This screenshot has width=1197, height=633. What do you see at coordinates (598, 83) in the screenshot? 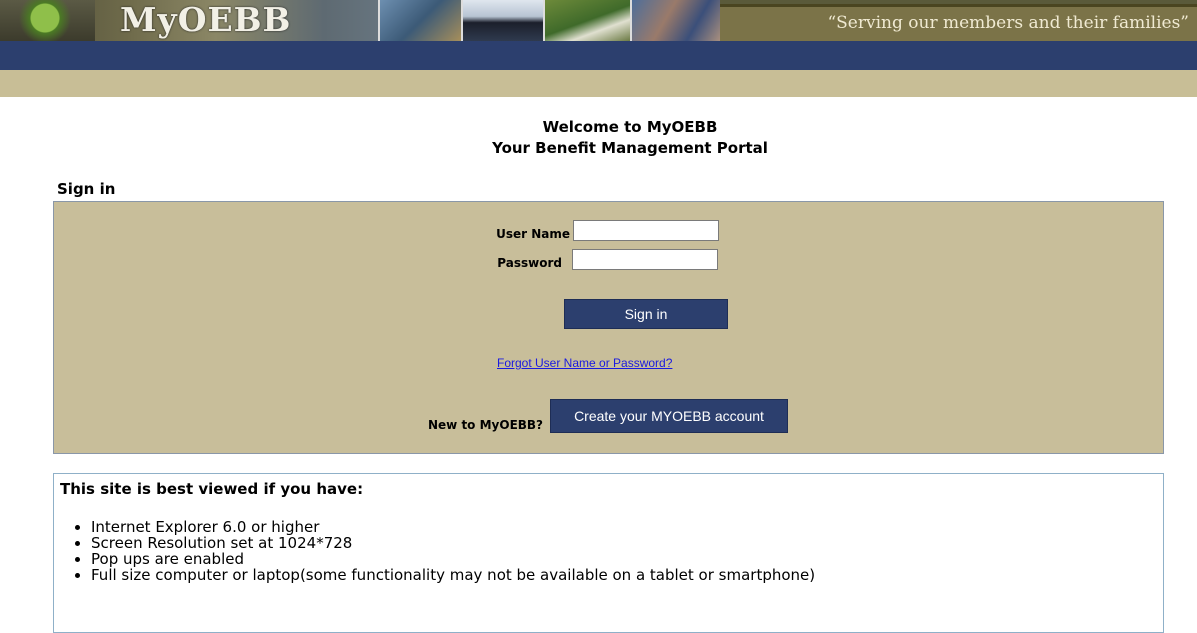
I see `sub-nav-bar` at bounding box center [598, 83].